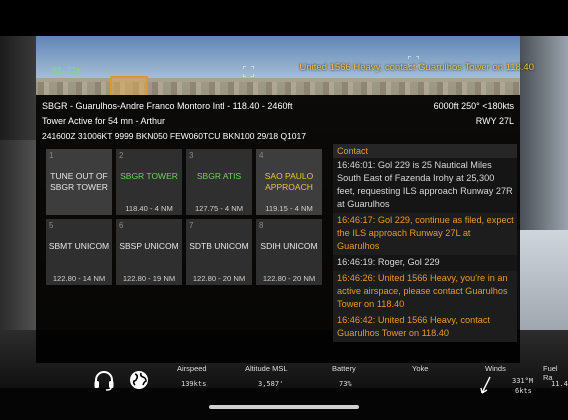 The height and width of the screenshot is (420, 568). What do you see at coordinates (149, 278) in the screenshot?
I see `tile-frequency: 122.80 - 19 NM` at bounding box center [149, 278].